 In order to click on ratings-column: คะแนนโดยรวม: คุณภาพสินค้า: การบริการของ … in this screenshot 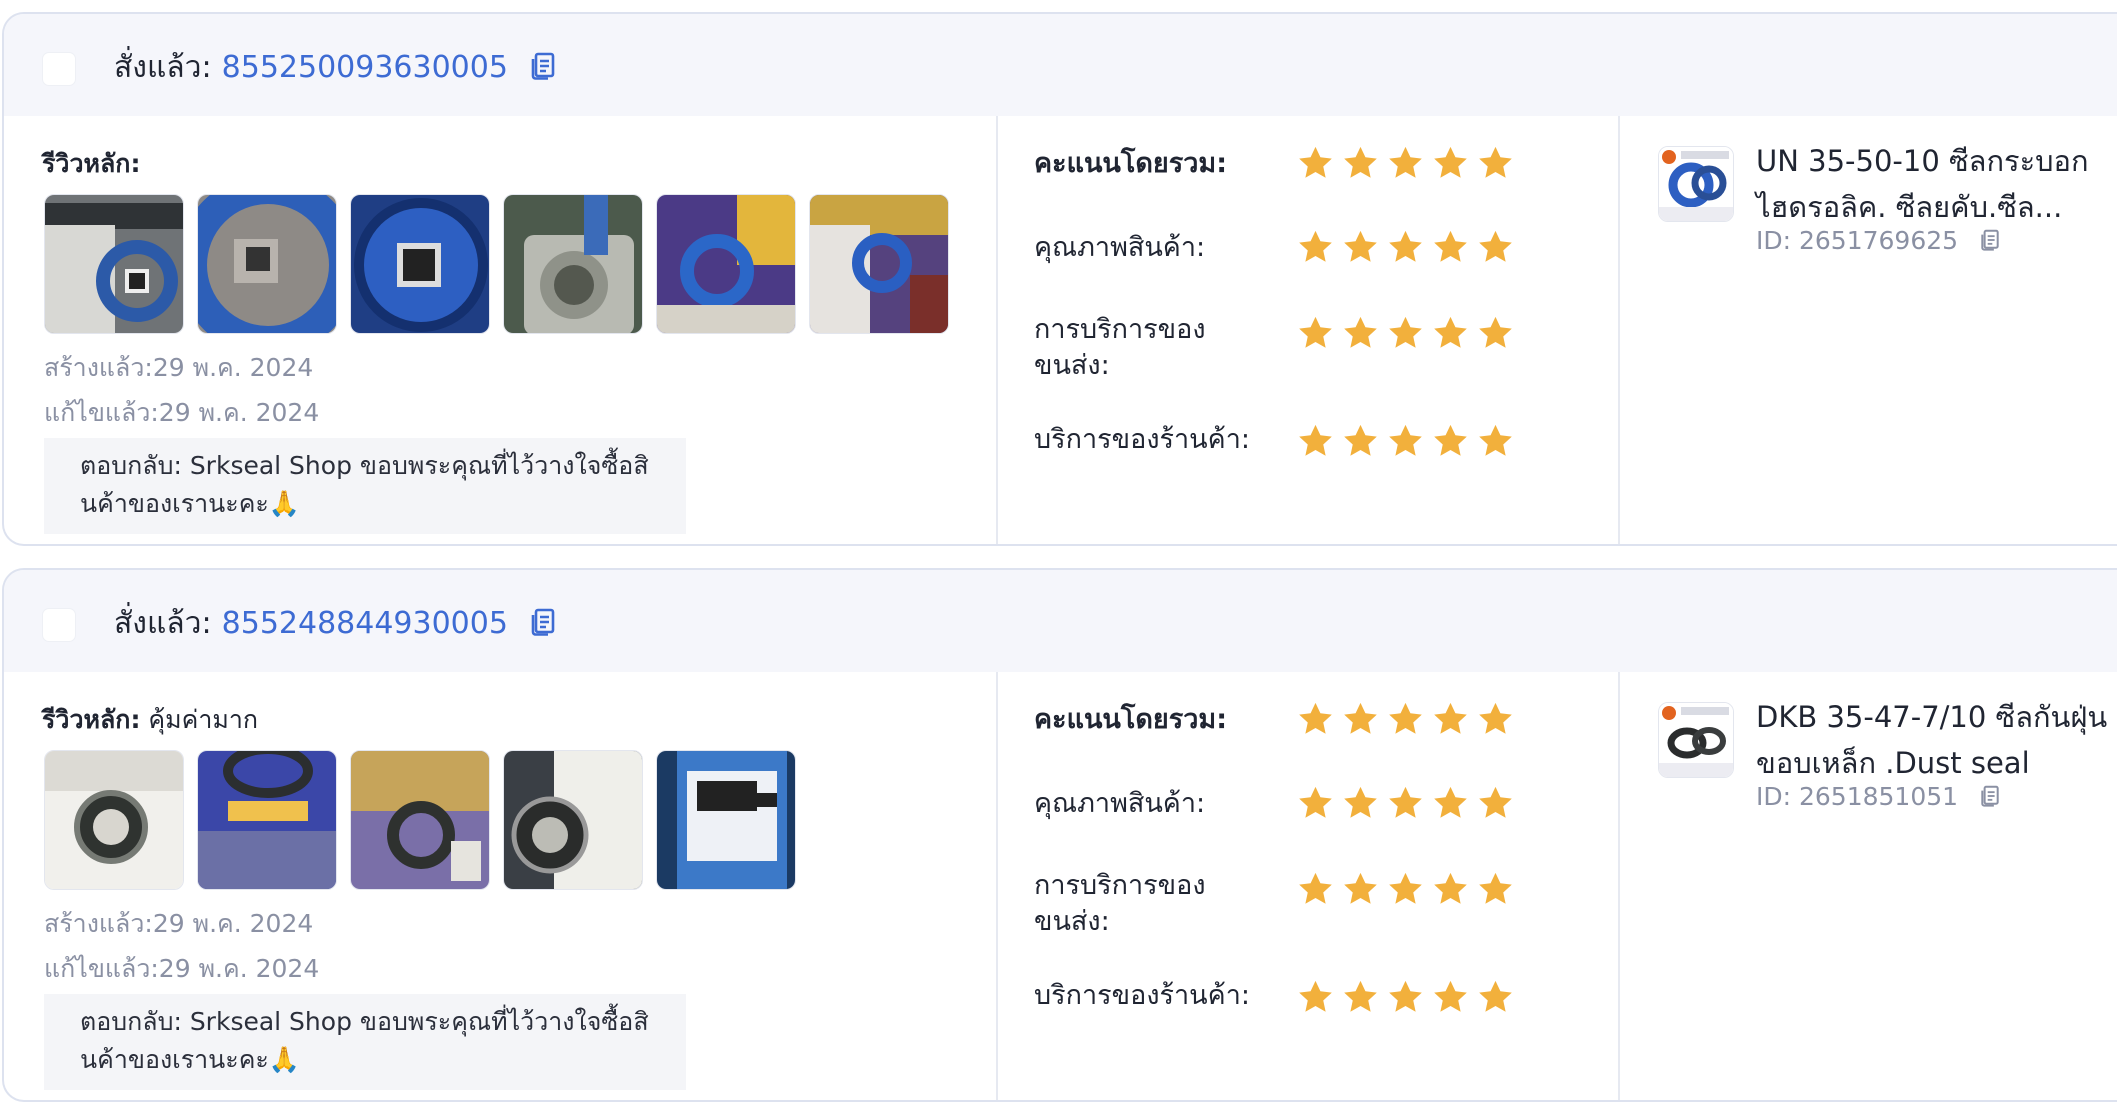, I will do `click(1309, 886)`.